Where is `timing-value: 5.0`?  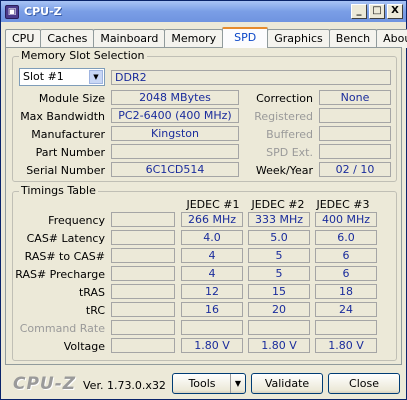 timing-value: 5.0 is located at coordinates (279, 237).